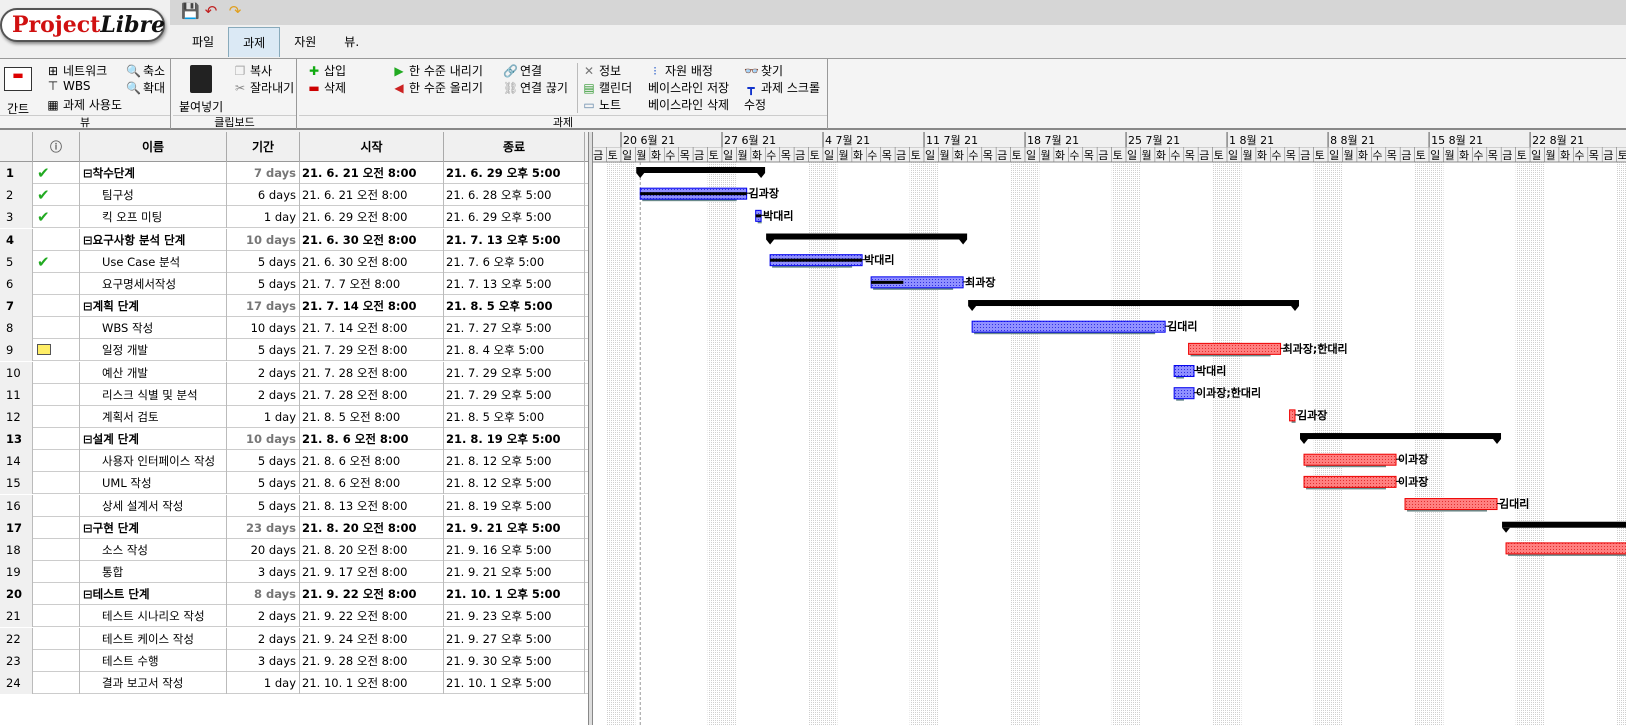 The width and height of the screenshot is (1626, 725). I want to click on task-start: 21. 7. 28 오전 8:00, so click(372, 394).